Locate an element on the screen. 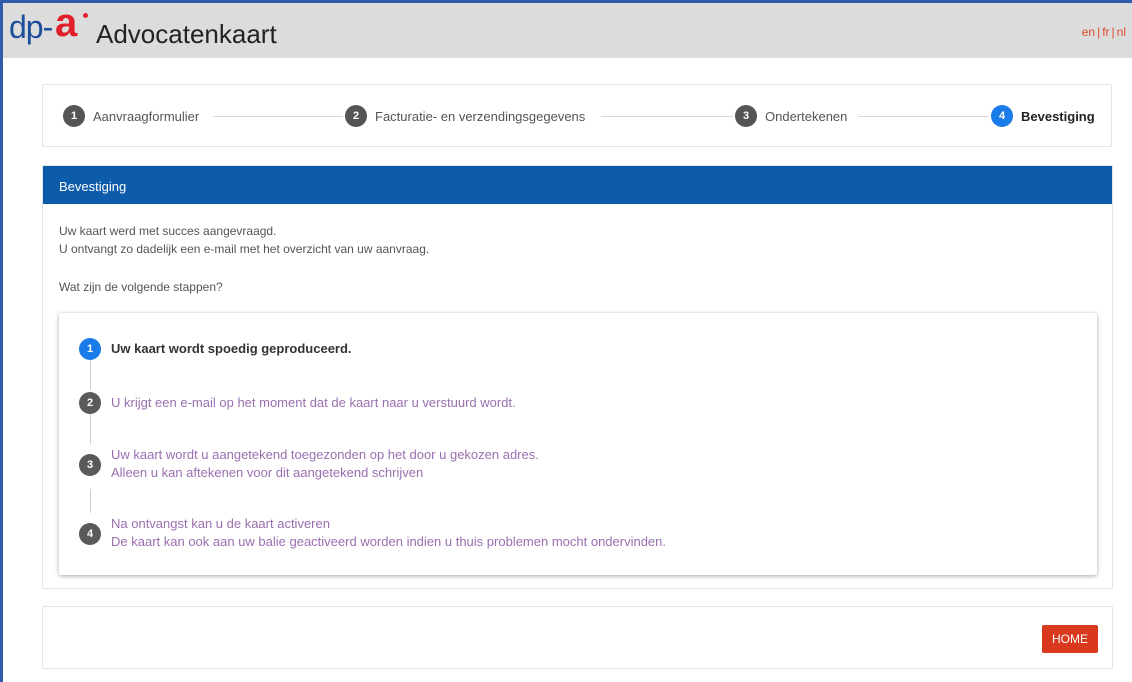  next-step-text: Uw kaart wordt spoedig geproduceerd. is located at coordinates (231, 349).